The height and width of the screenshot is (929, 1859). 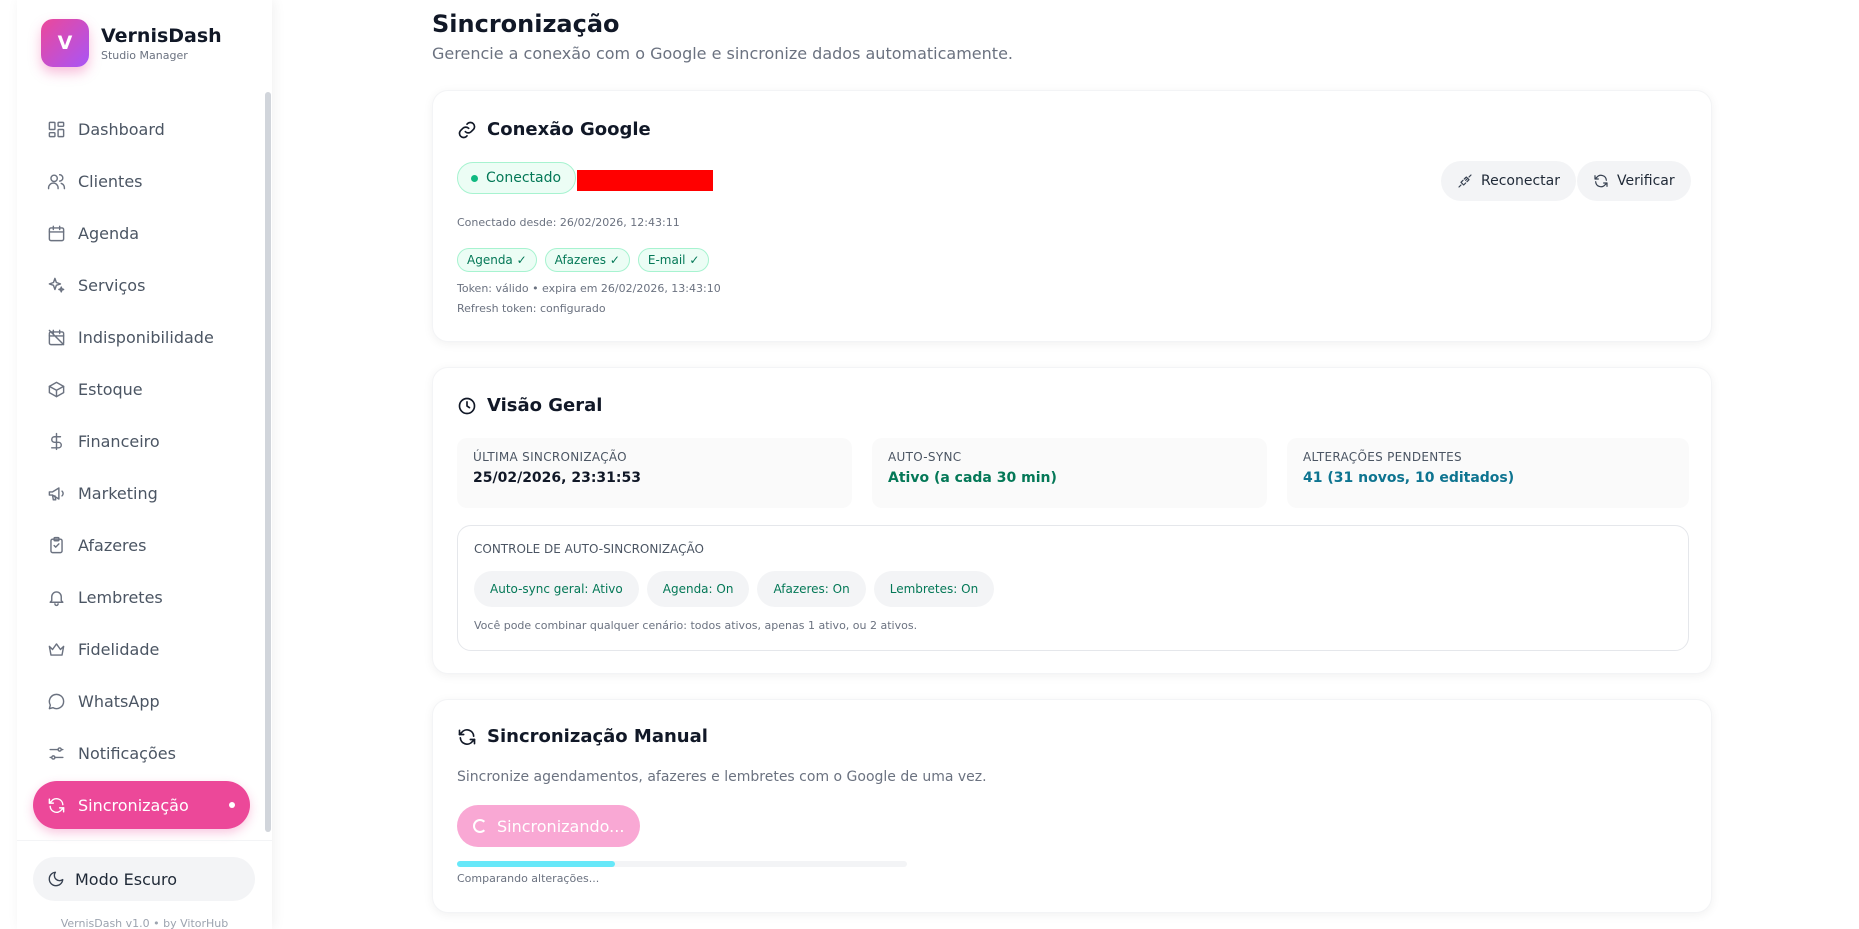 What do you see at coordinates (144, 923) in the screenshot?
I see `sidebar-footer: VernisDash v1.0 • by VitorHub` at bounding box center [144, 923].